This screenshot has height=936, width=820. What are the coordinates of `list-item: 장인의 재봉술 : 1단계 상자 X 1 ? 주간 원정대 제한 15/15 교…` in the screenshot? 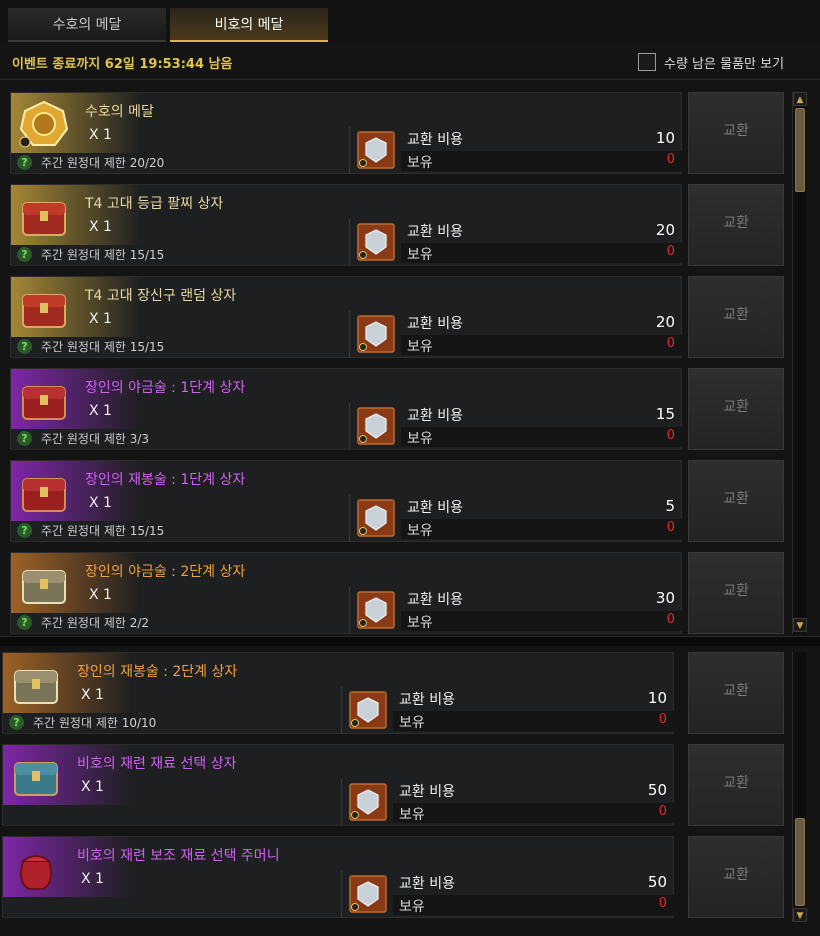 It's located at (346, 501).